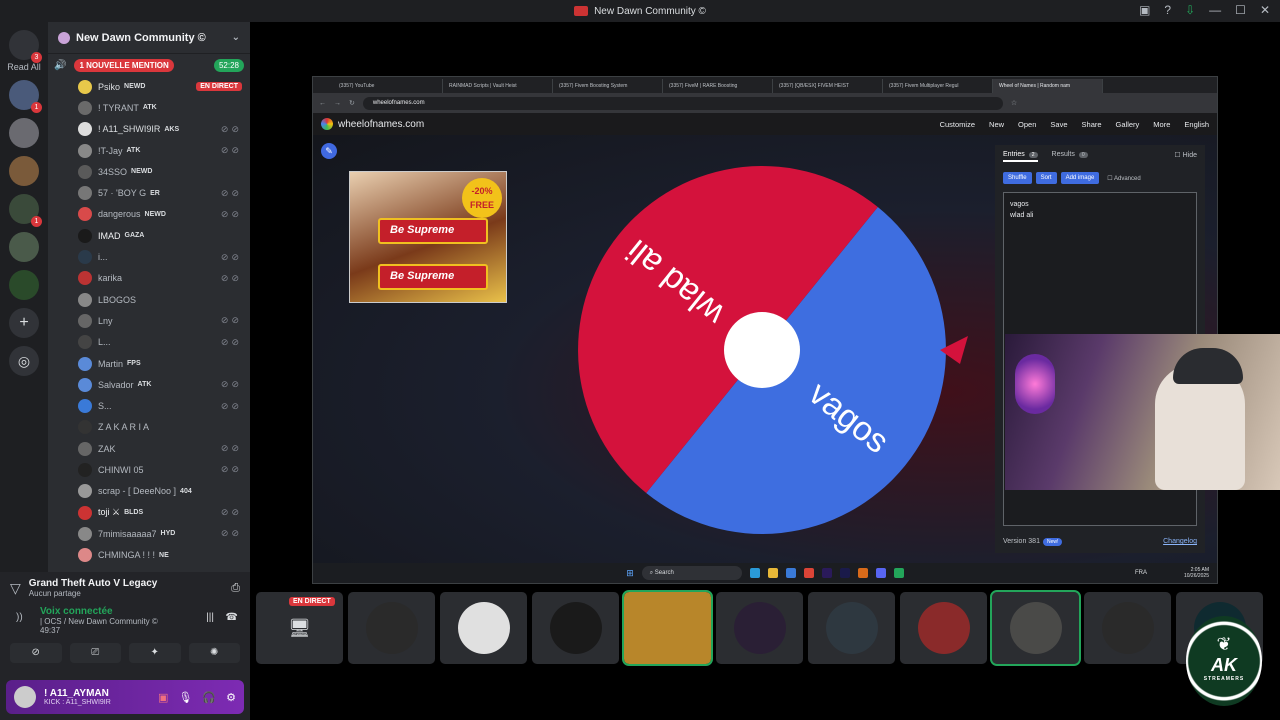 This screenshot has height=720, width=1280. Describe the element at coordinates (1058, 124) in the screenshot. I see `menu-save: Save` at that location.